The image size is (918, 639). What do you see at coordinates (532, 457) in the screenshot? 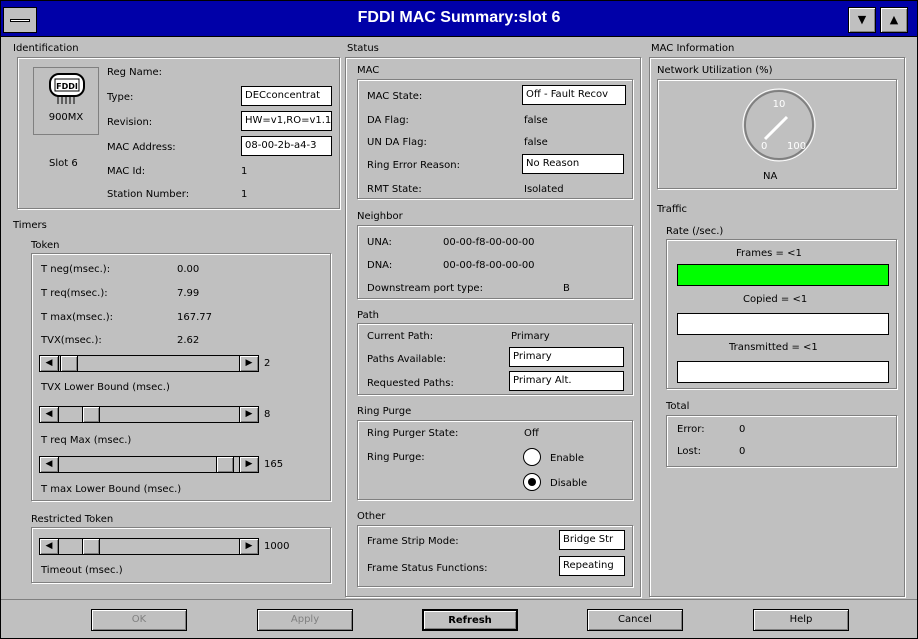
I see `enable-radio` at bounding box center [532, 457].